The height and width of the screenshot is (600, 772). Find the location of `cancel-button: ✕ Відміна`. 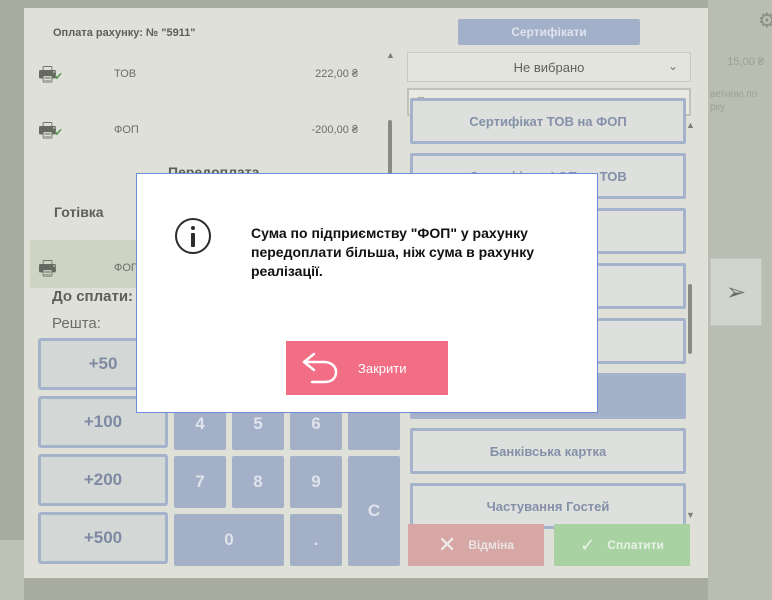

cancel-button: ✕ Відміна is located at coordinates (476, 545).